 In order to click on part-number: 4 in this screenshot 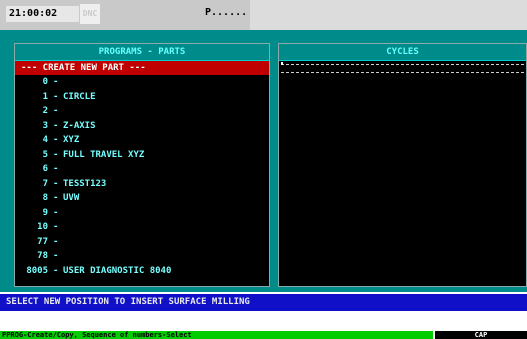, I will do `click(45, 140)`.